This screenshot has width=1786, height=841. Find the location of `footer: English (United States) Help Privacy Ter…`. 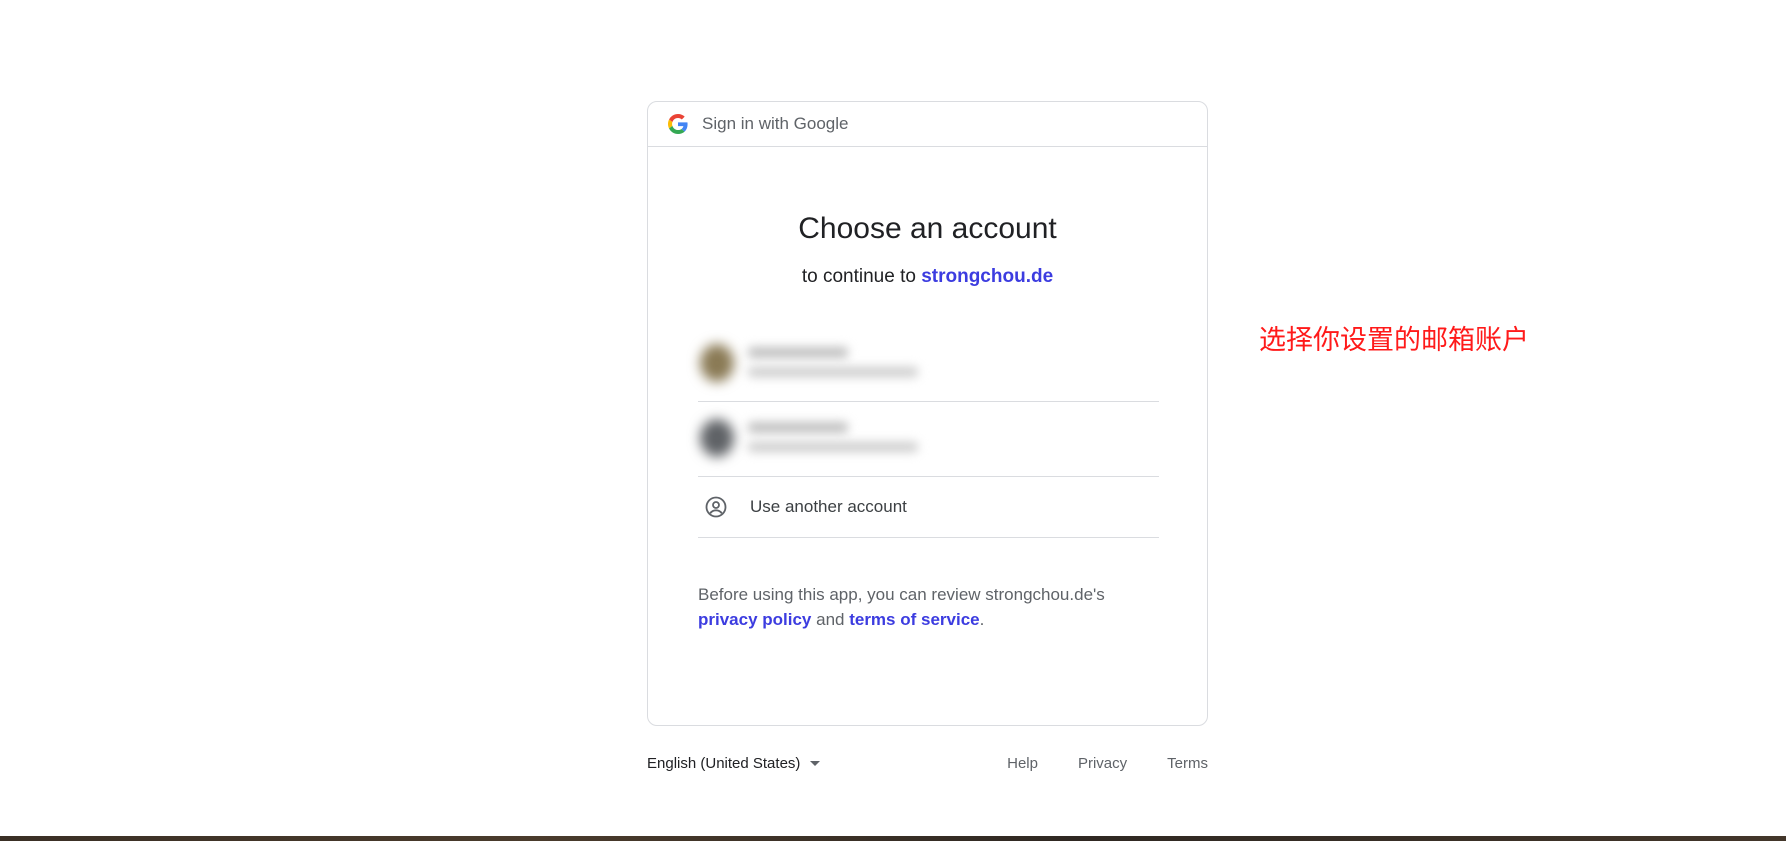

footer: English (United States) Help Privacy Ter… is located at coordinates (927, 767).